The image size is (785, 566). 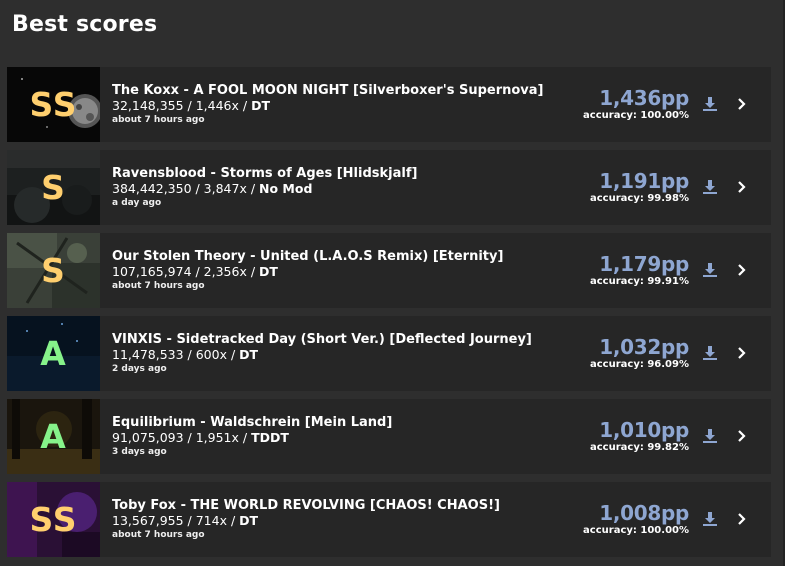 What do you see at coordinates (668, 447) in the screenshot?
I see `accuracy-value: 99.82%` at bounding box center [668, 447].